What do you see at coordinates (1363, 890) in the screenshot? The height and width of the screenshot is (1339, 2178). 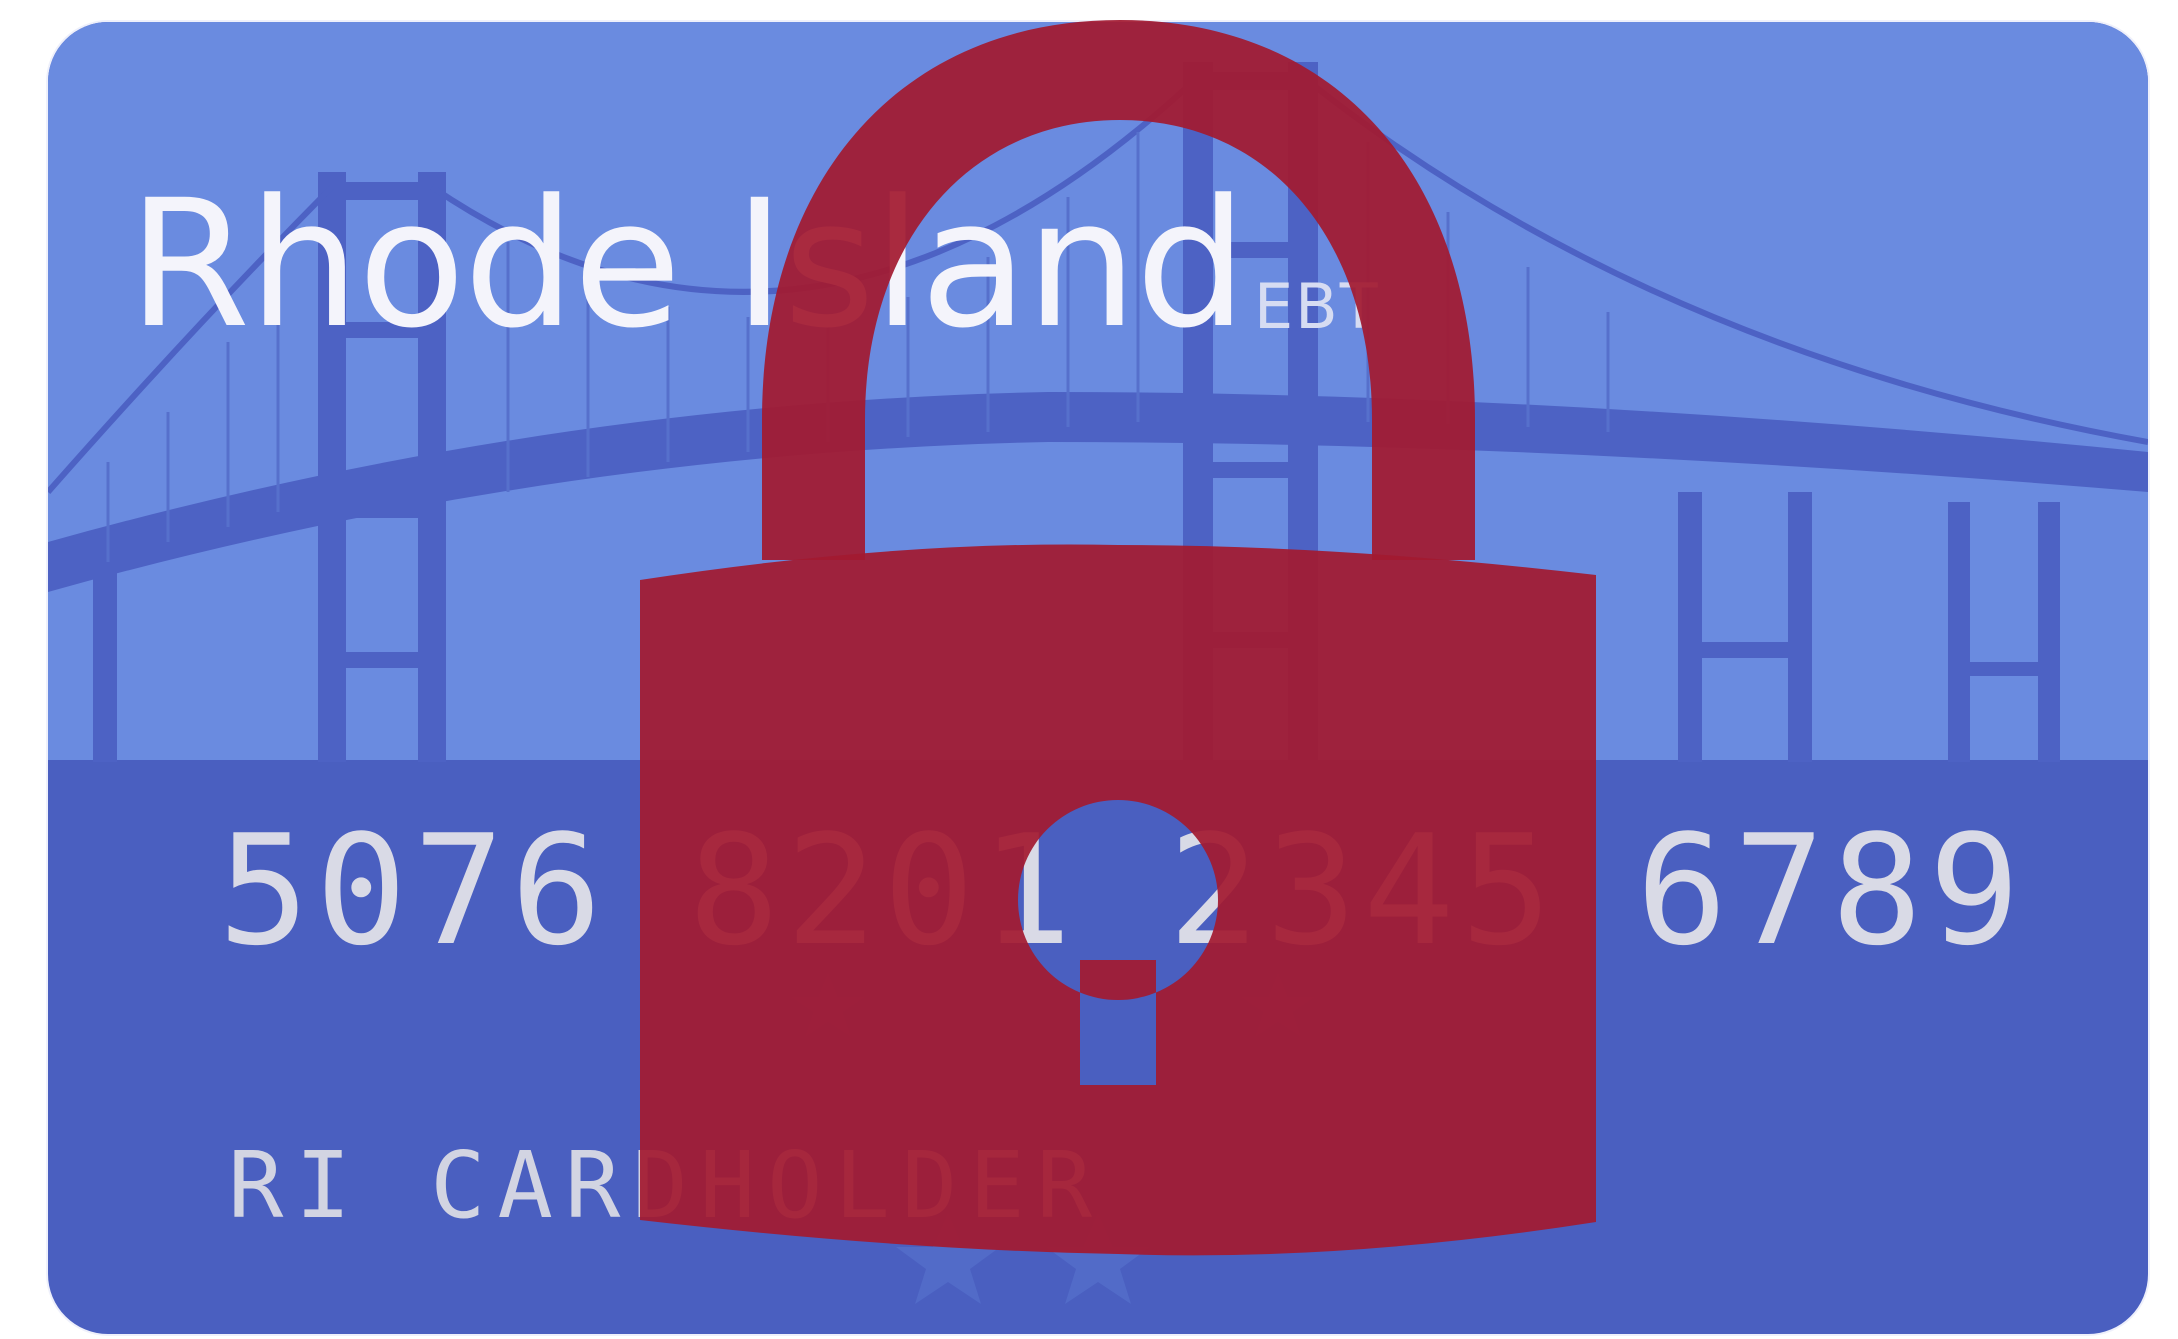 I see `card-number-group-3: 2345` at bounding box center [1363, 890].